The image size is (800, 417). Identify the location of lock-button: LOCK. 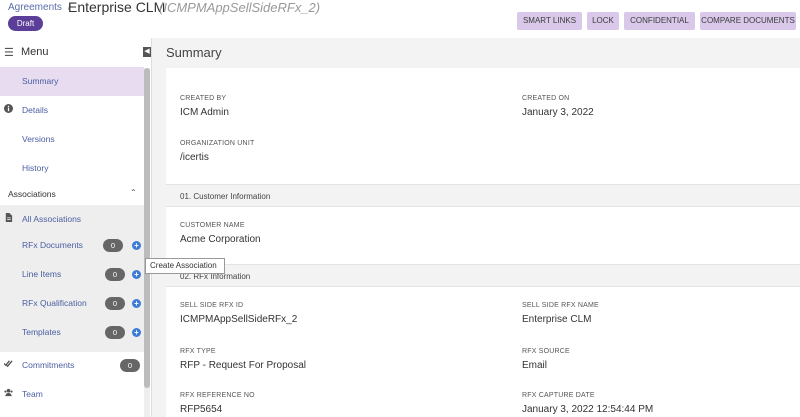
(603, 21).